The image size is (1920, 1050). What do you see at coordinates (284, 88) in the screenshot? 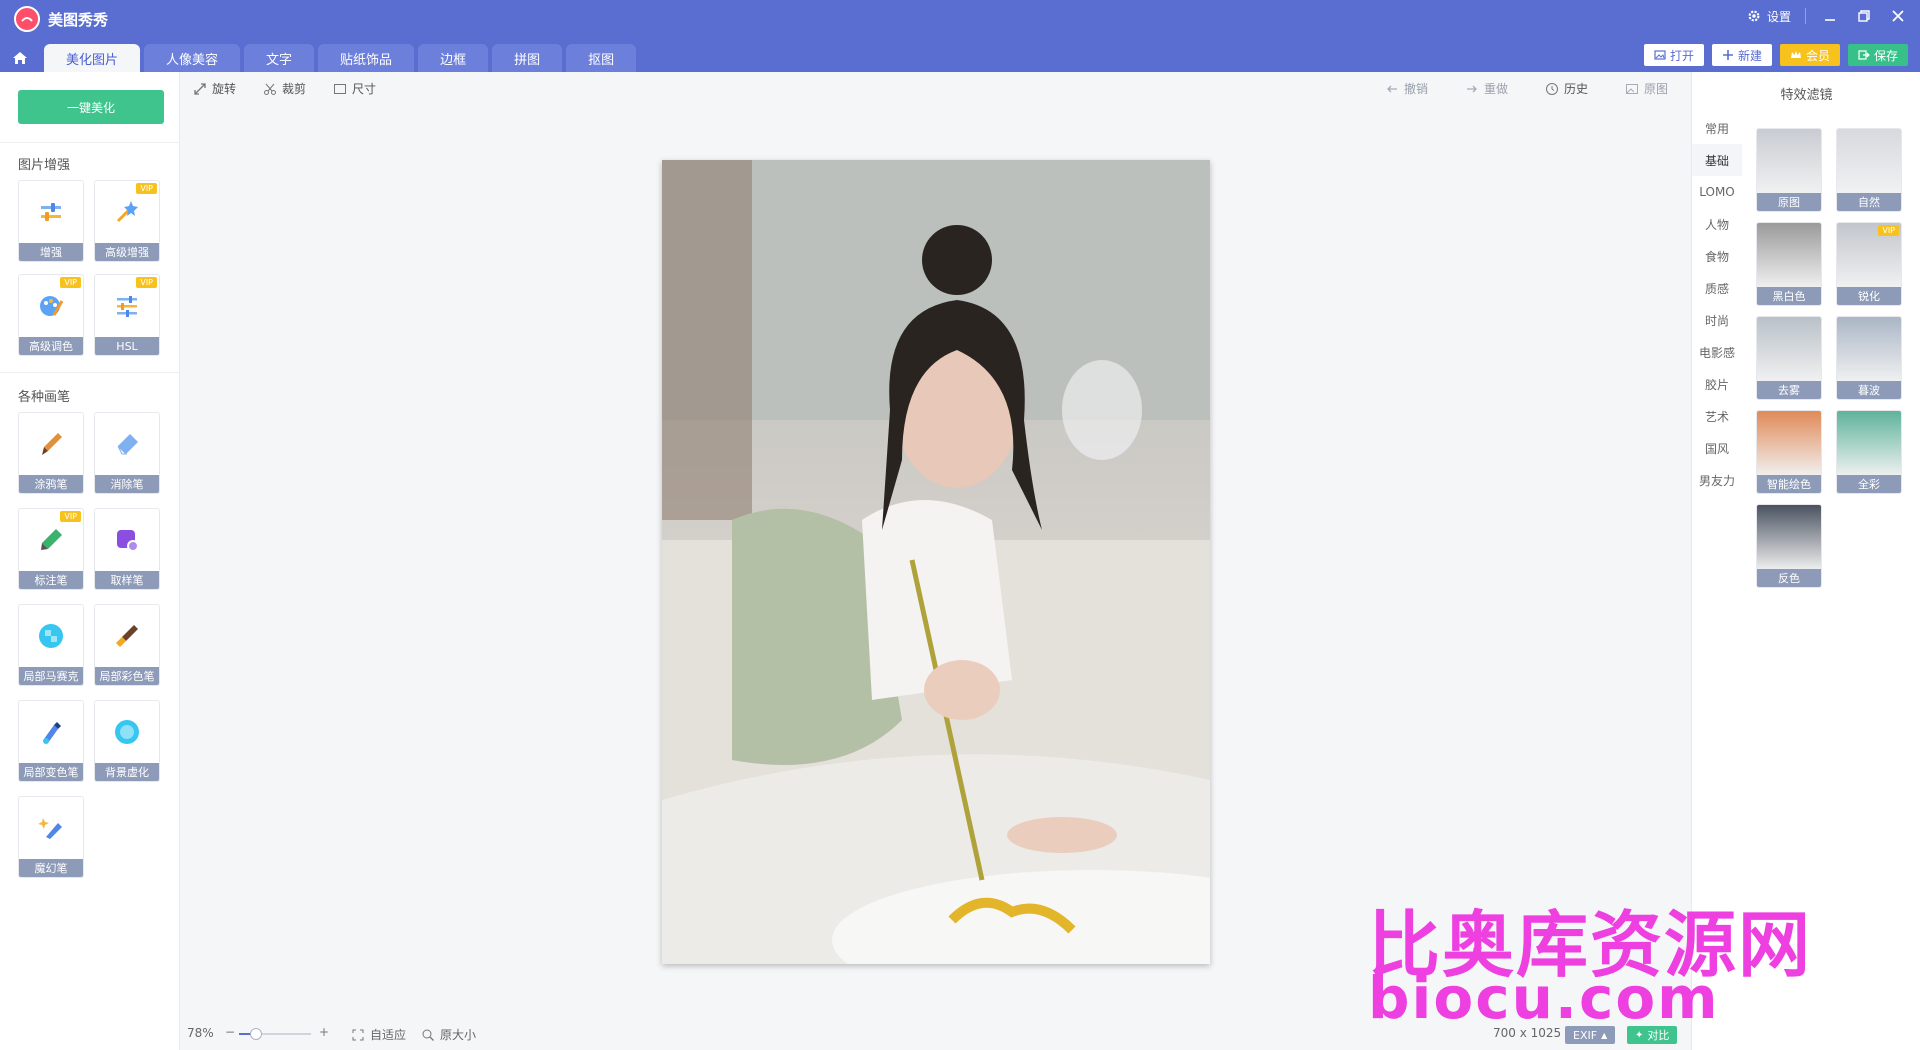
I see `crop-button: 裁剪` at bounding box center [284, 88].